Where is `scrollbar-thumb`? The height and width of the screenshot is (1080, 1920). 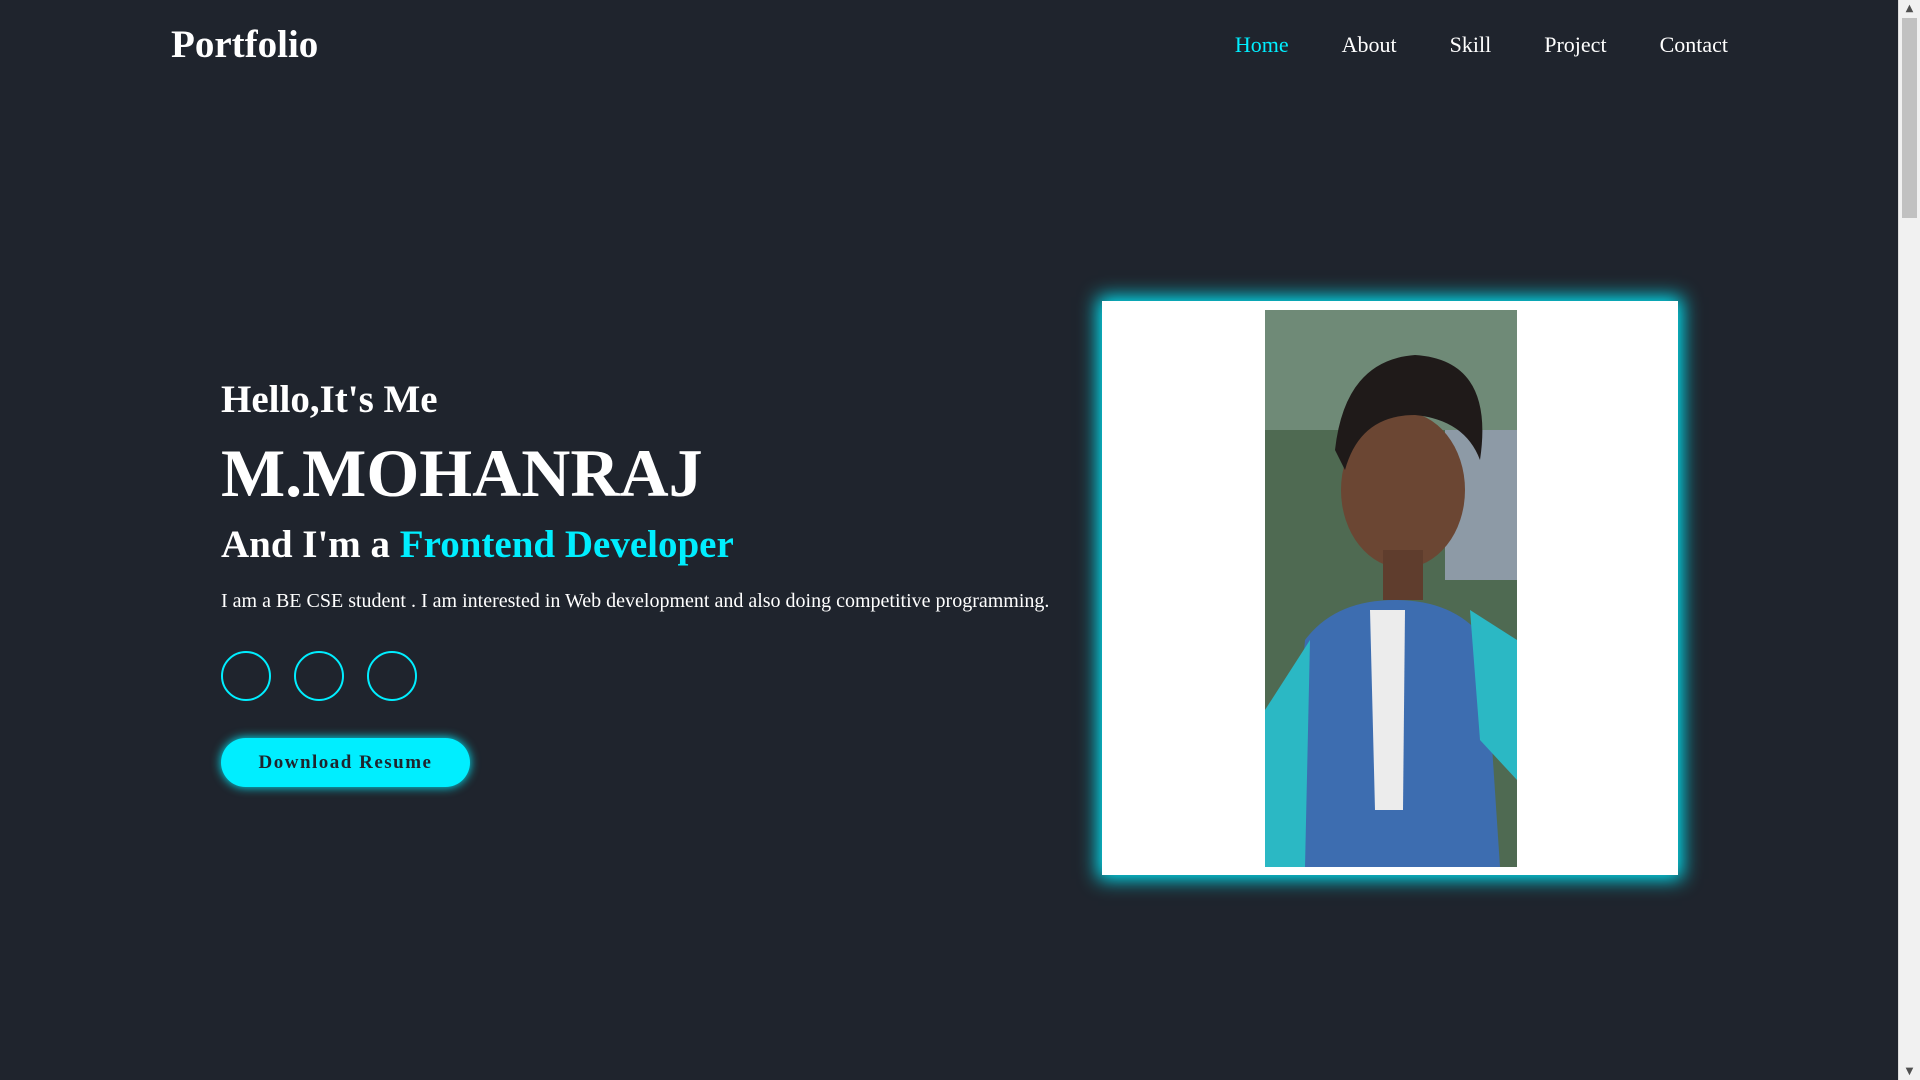 scrollbar-thumb is located at coordinates (1909, 118).